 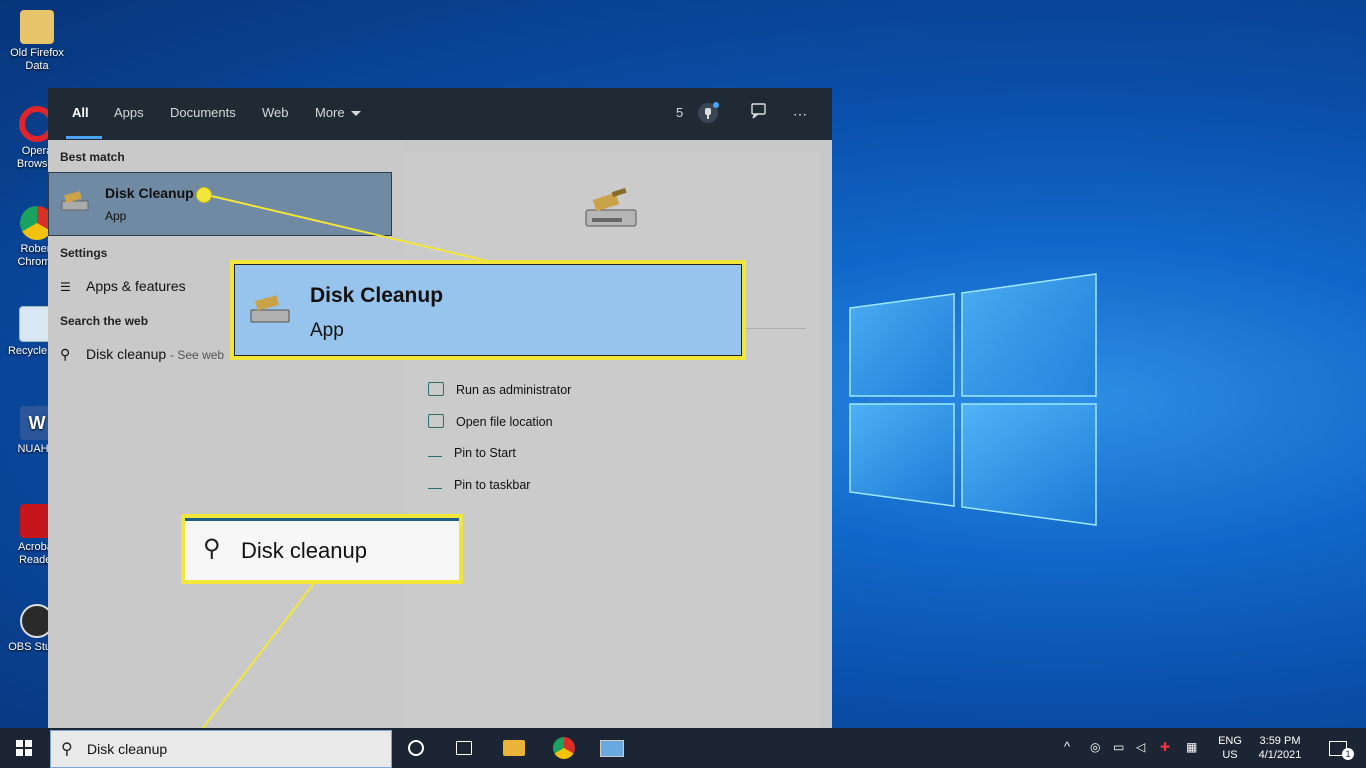 I want to click on cortana-icon, so click(x=416, y=748).